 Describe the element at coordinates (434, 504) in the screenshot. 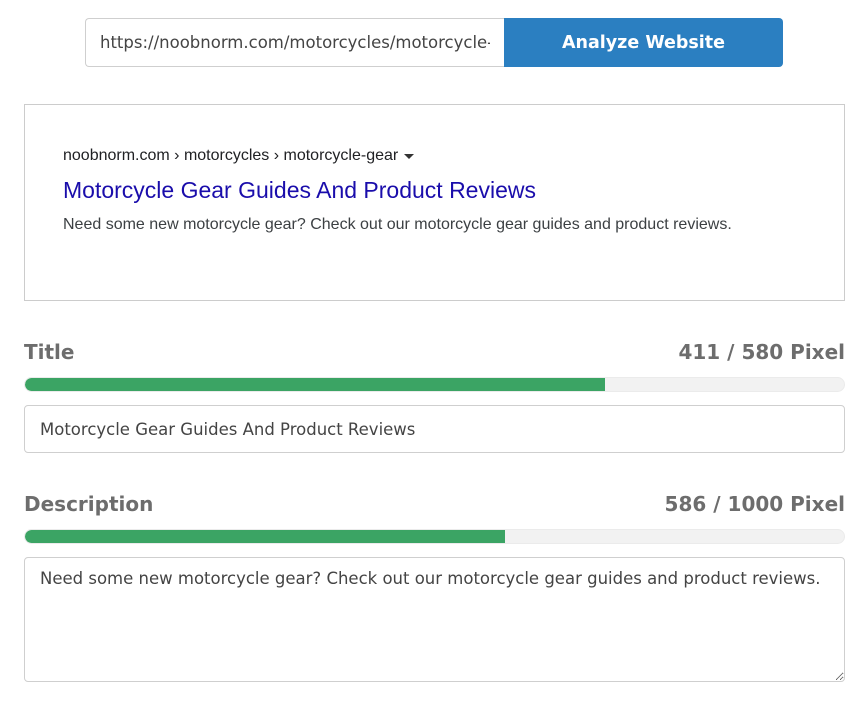

I see `description-section-header: Description 586 / 1000 Pixel` at that location.